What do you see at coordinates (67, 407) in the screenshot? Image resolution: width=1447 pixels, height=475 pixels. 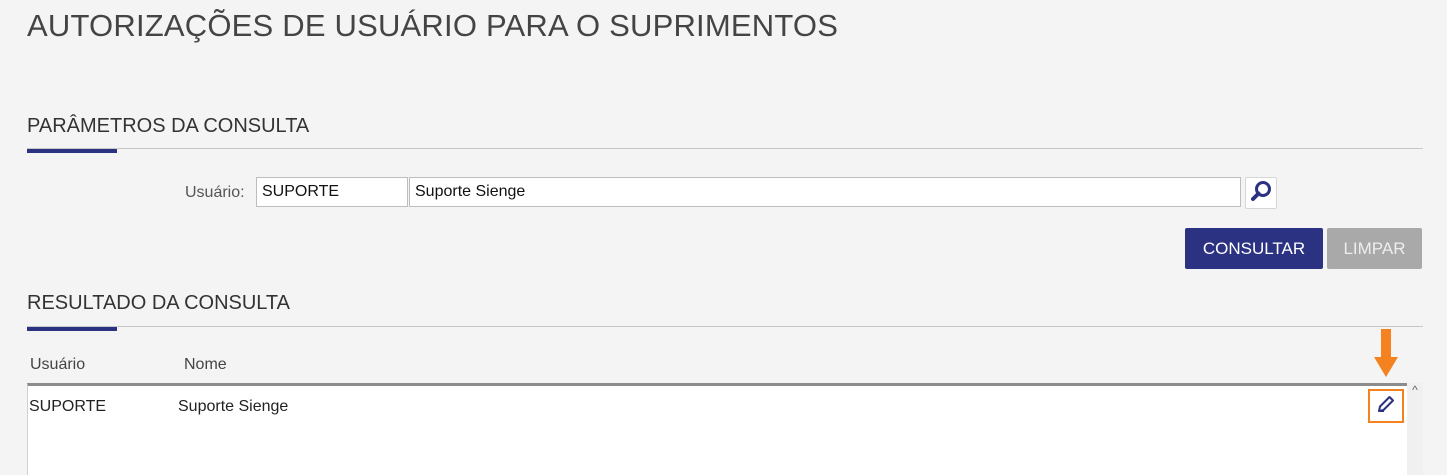 I see `row-cell-usuario: SUPORTE` at bounding box center [67, 407].